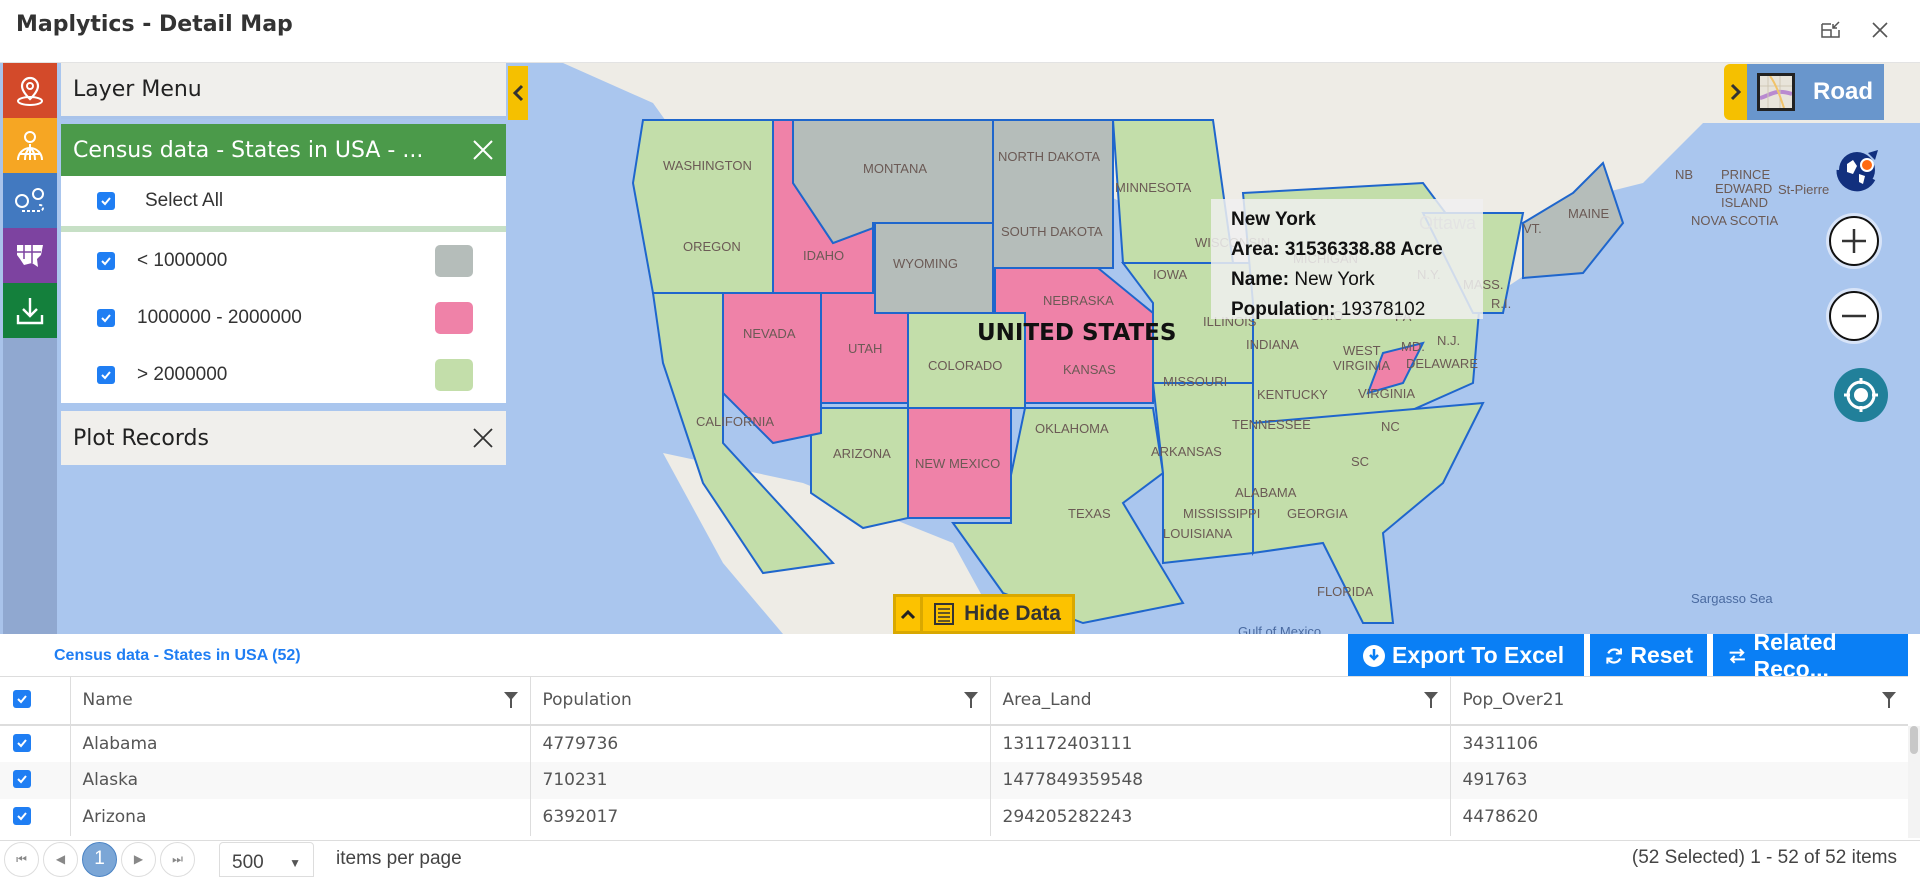  I want to click on prev-page-button: ◀, so click(60, 859).